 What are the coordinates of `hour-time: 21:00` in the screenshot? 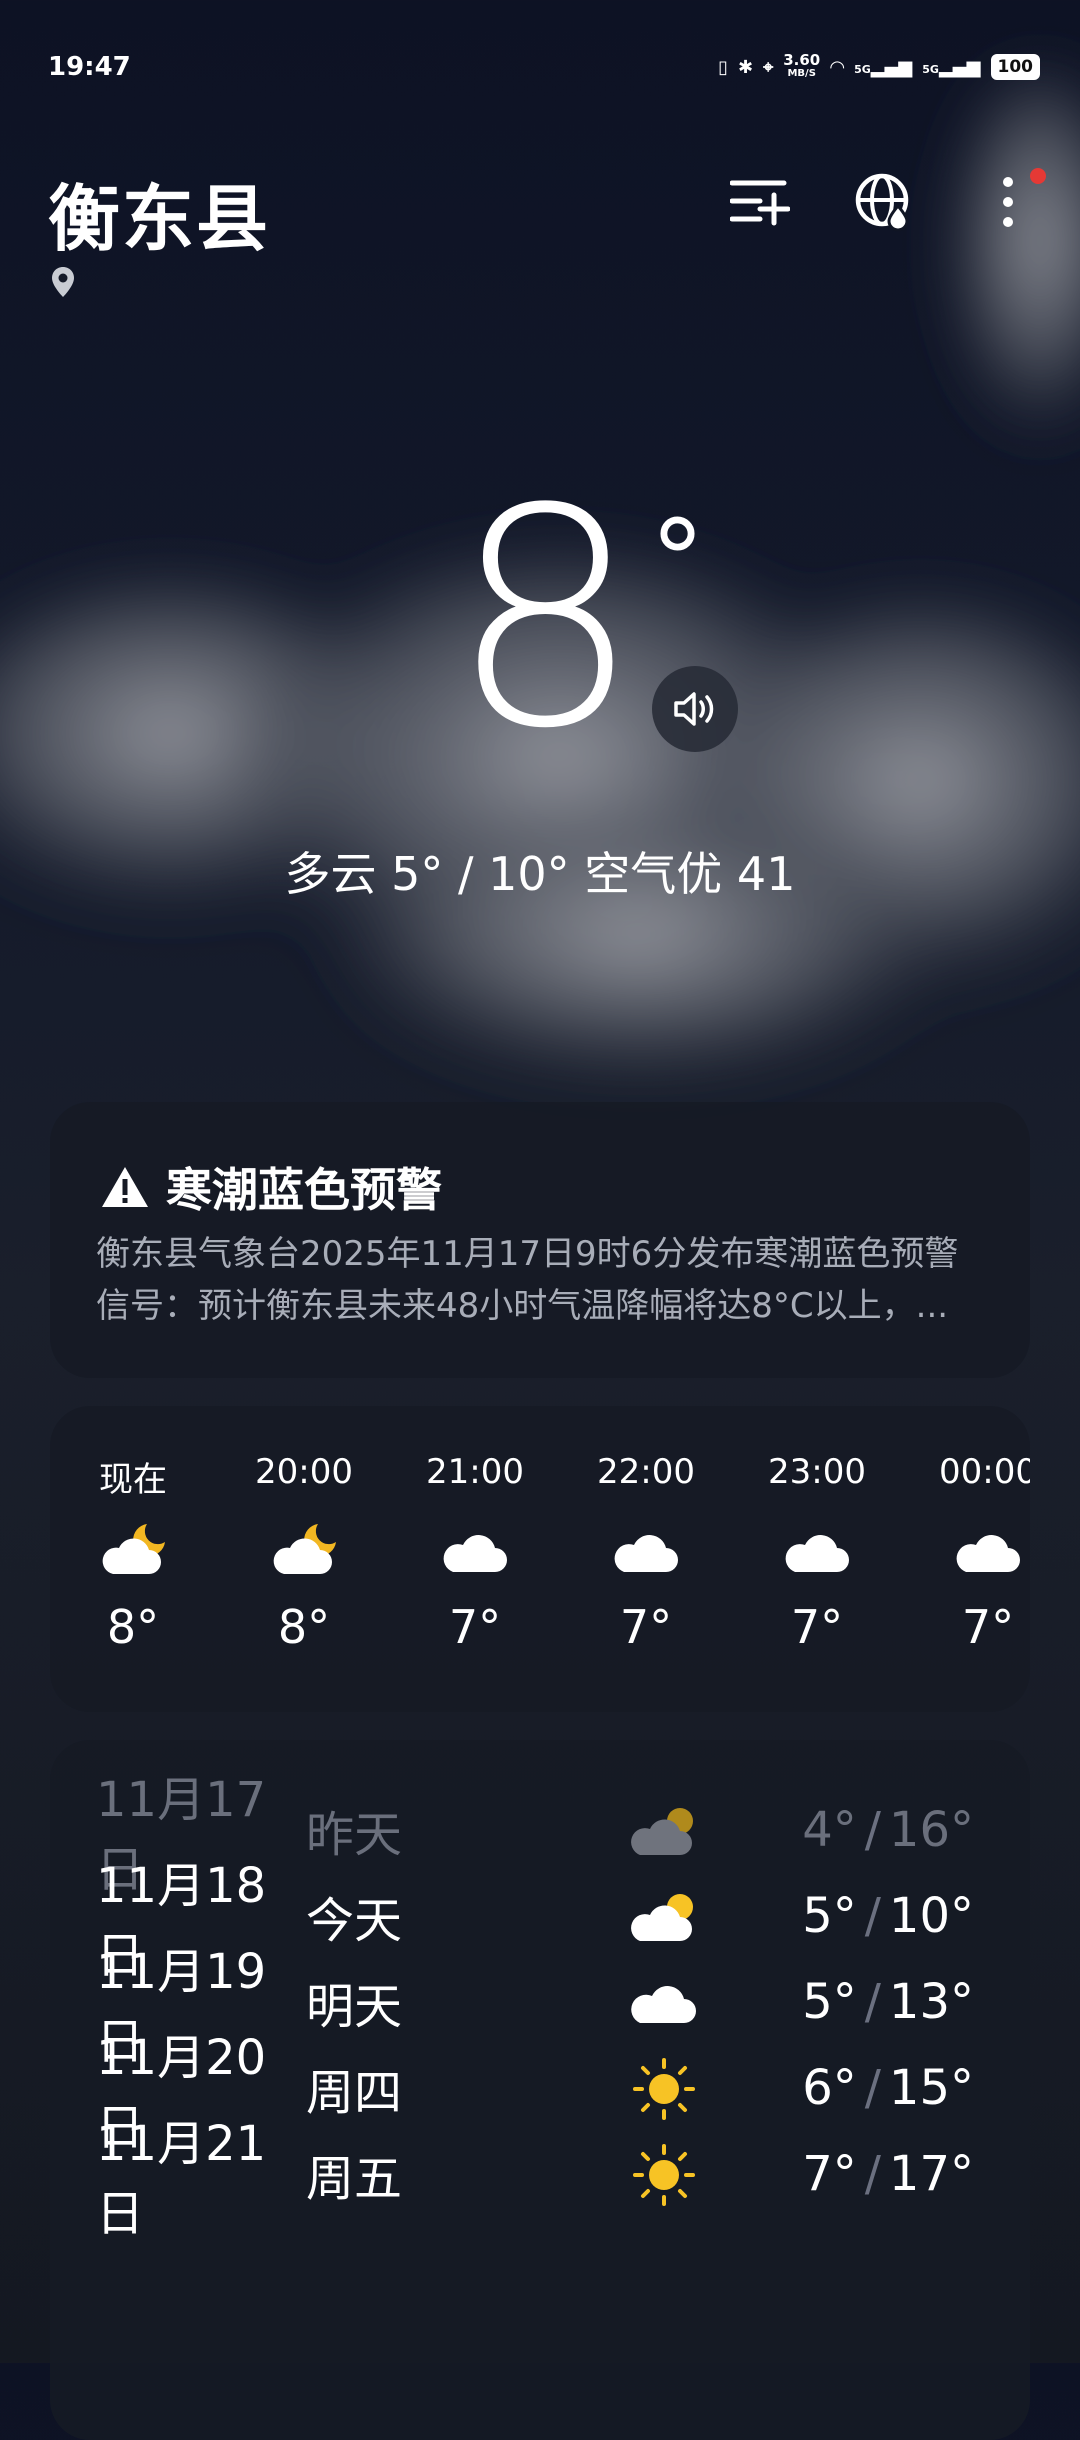 It's located at (475, 1472).